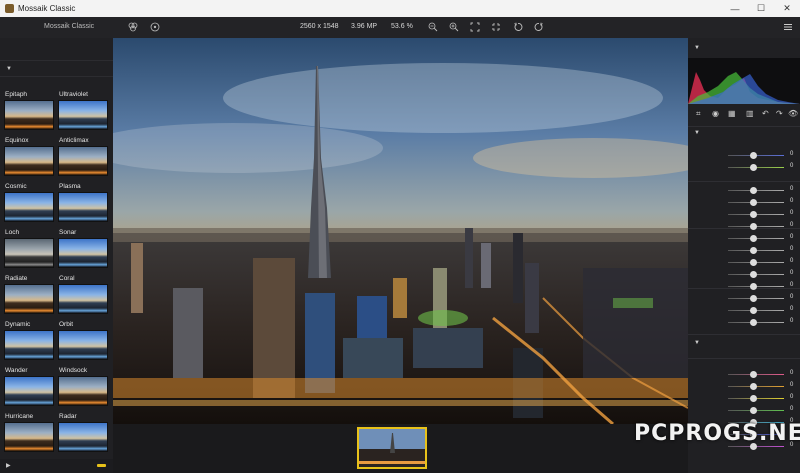 The image size is (800, 473). Describe the element at coordinates (433, 27) in the screenshot. I see `zoom-out-icon` at that location.